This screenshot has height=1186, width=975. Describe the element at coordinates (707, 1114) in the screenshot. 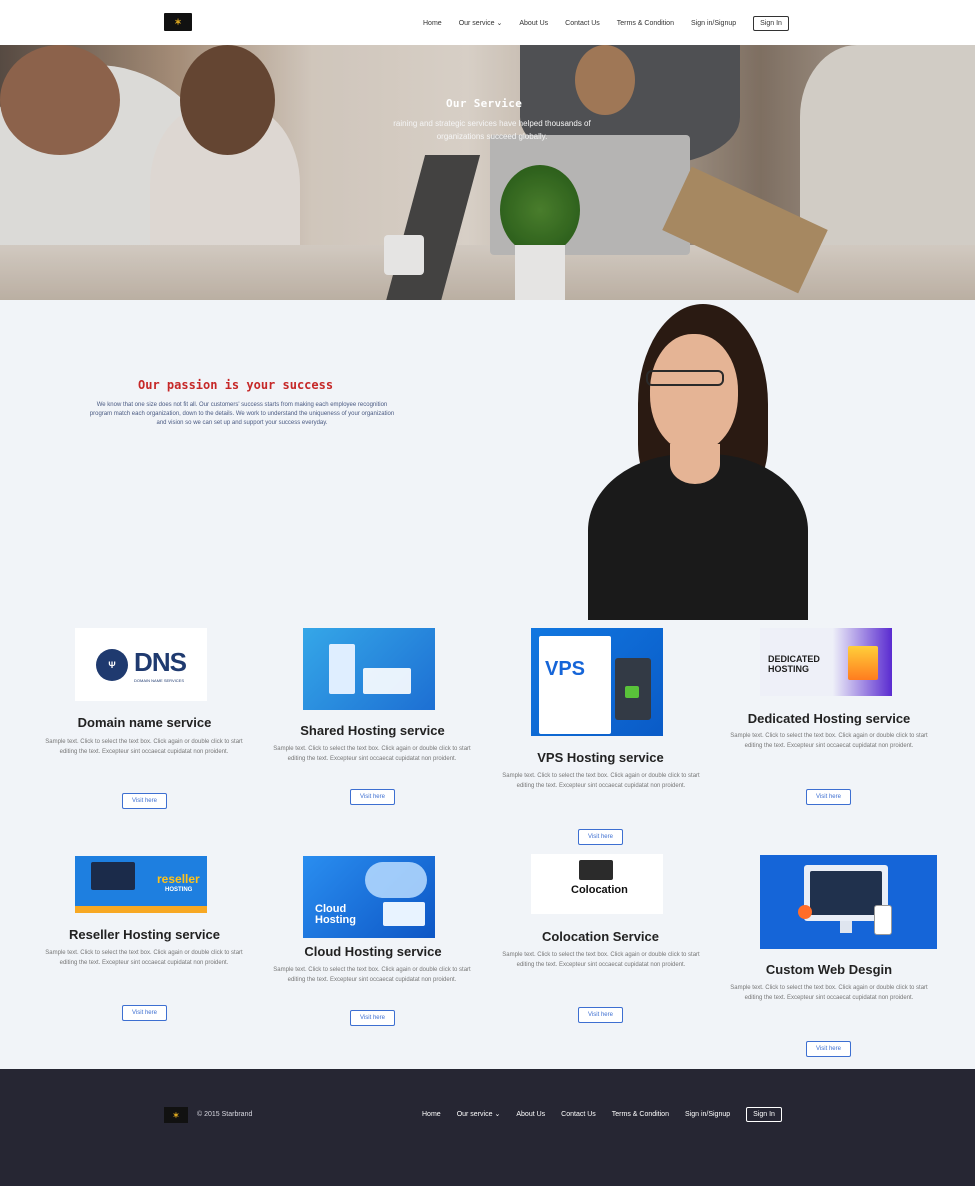

I see `footer-nav-signup: Sign in/Signup` at that location.